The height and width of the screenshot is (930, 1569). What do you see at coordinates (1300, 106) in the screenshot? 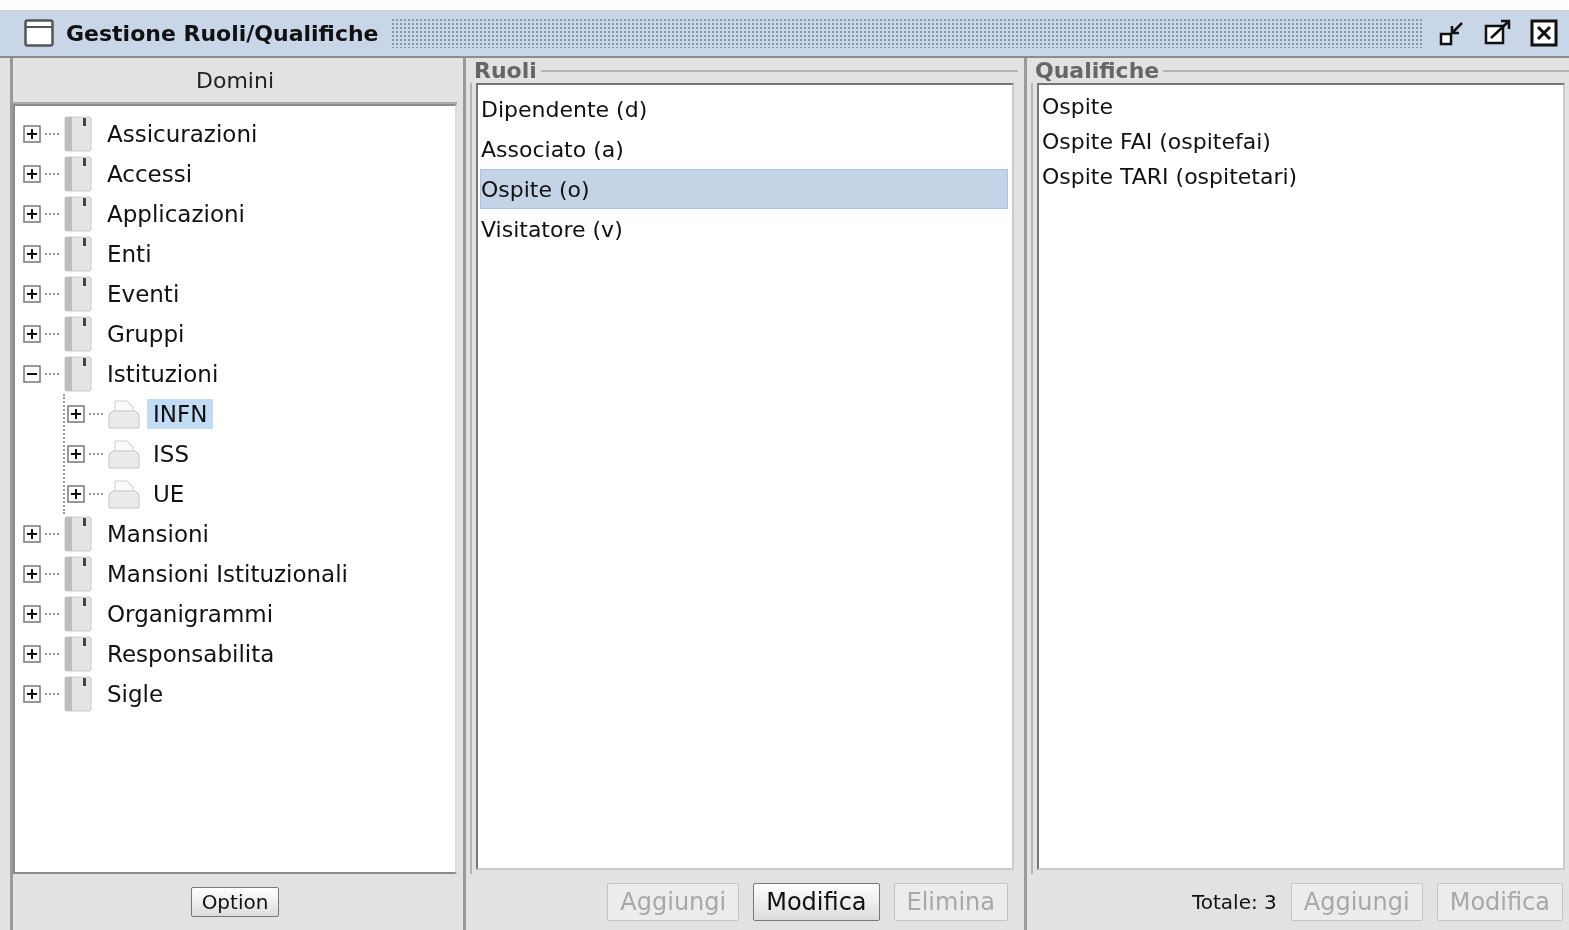
I see `list-item: Ospite` at bounding box center [1300, 106].